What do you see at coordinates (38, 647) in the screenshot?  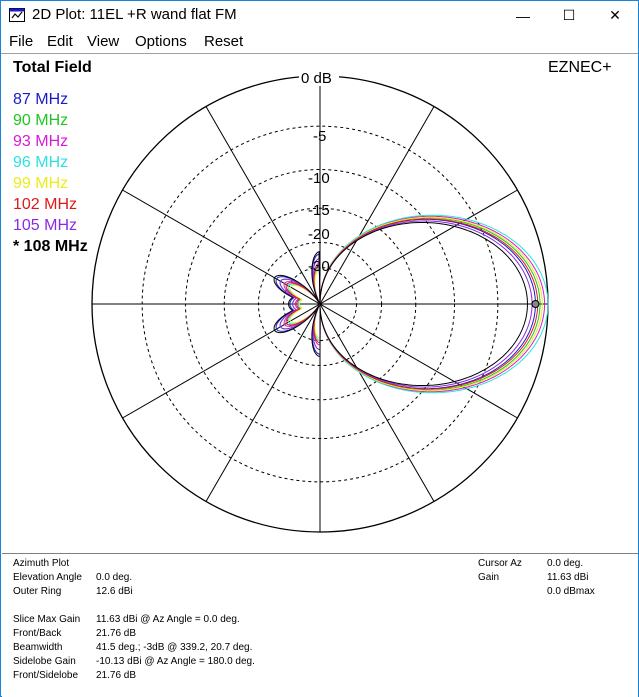 I see `beamwidth-label: Beamwidth` at bounding box center [38, 647].